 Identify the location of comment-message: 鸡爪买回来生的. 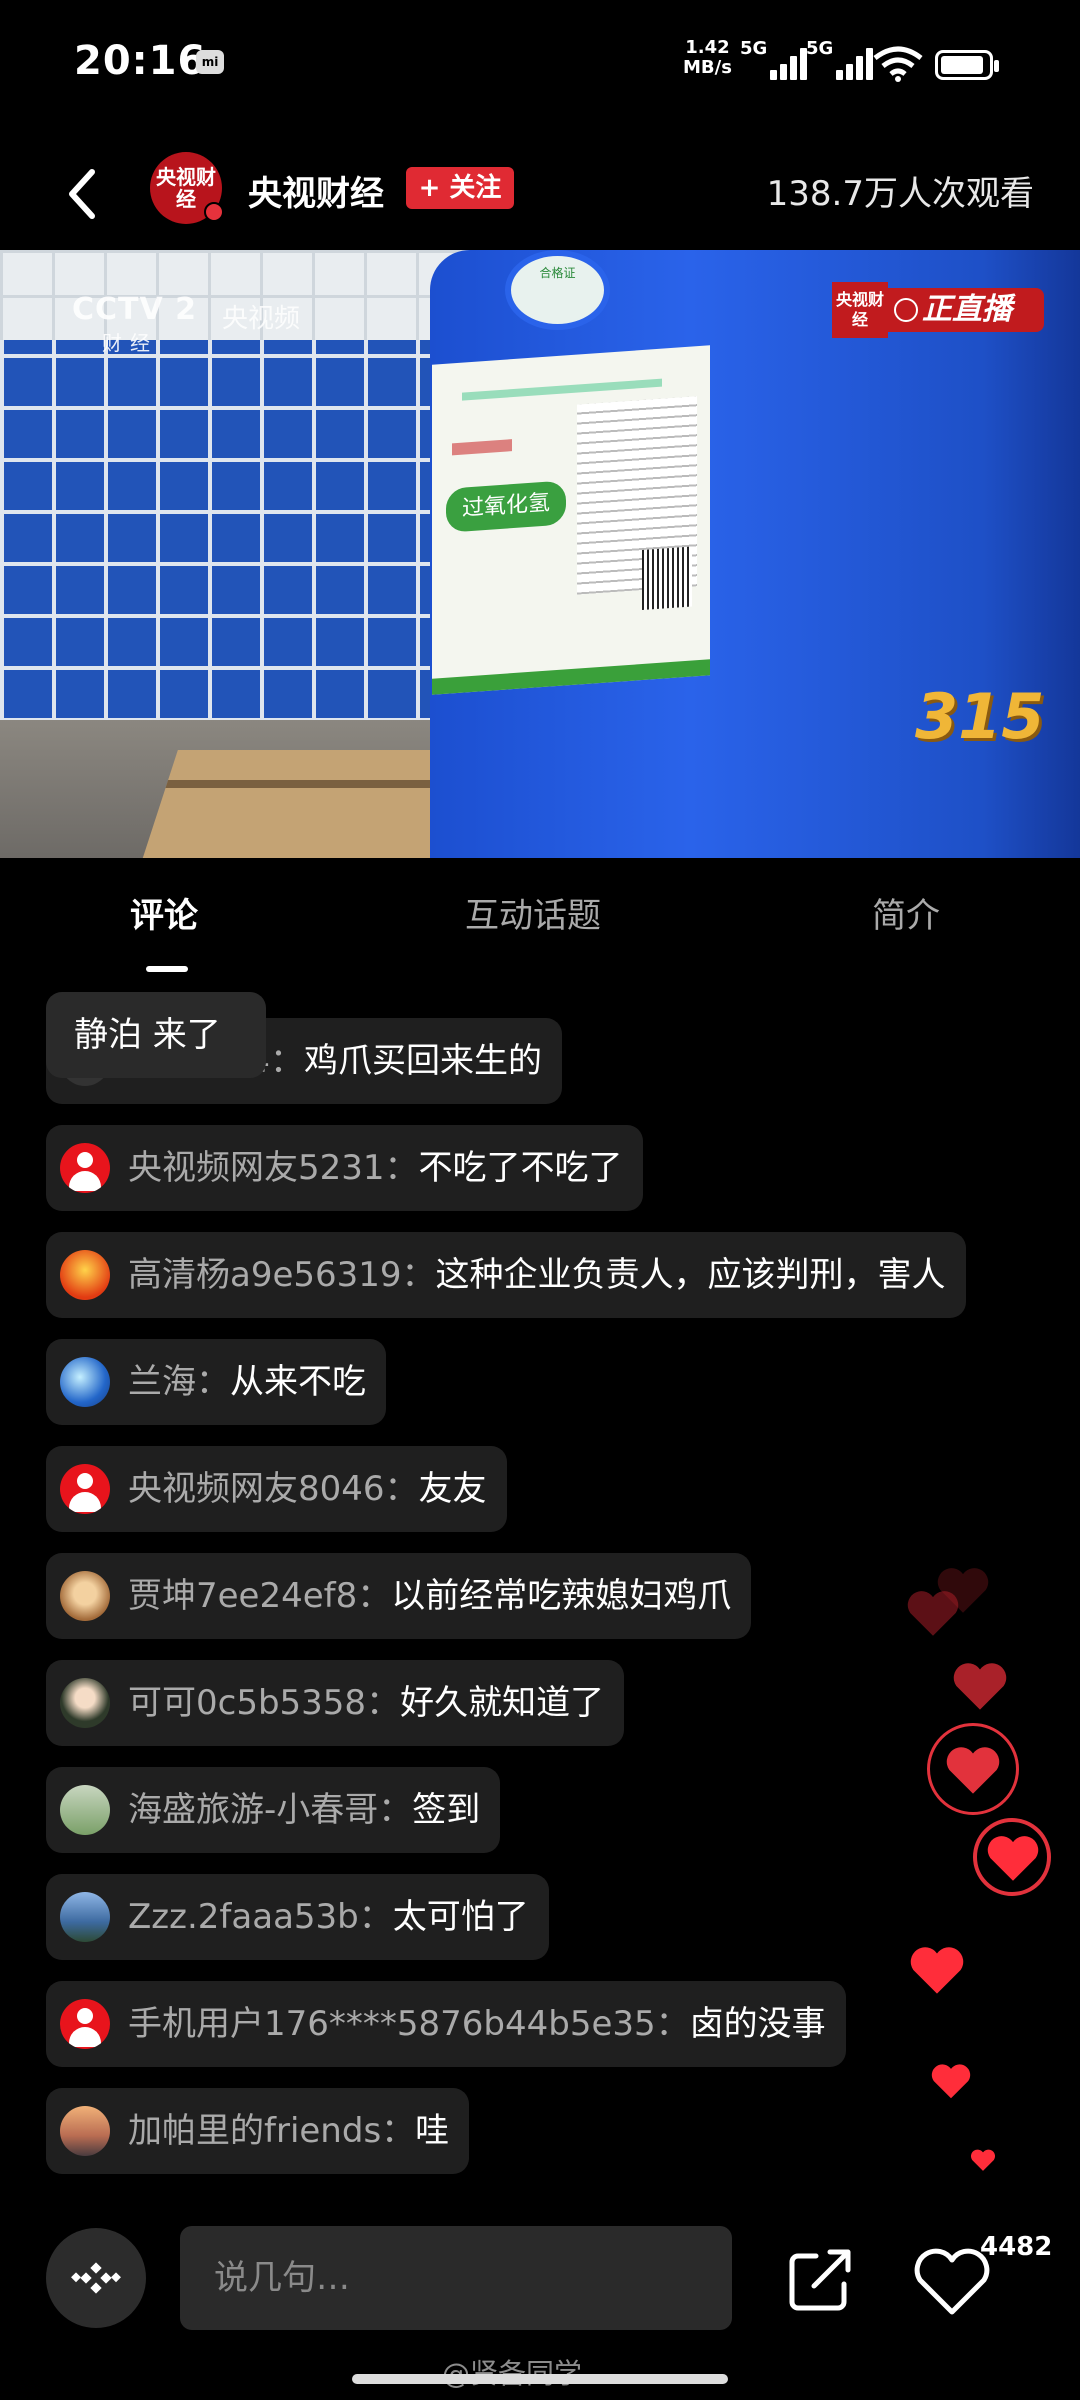
(423, 1061).